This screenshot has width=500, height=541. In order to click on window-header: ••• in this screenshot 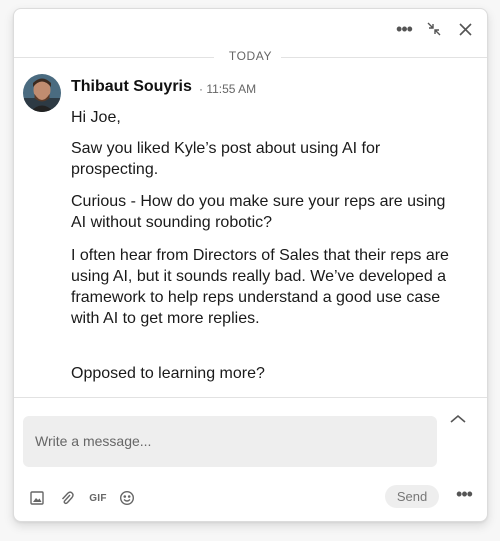, I will do `click(250, 27)`.